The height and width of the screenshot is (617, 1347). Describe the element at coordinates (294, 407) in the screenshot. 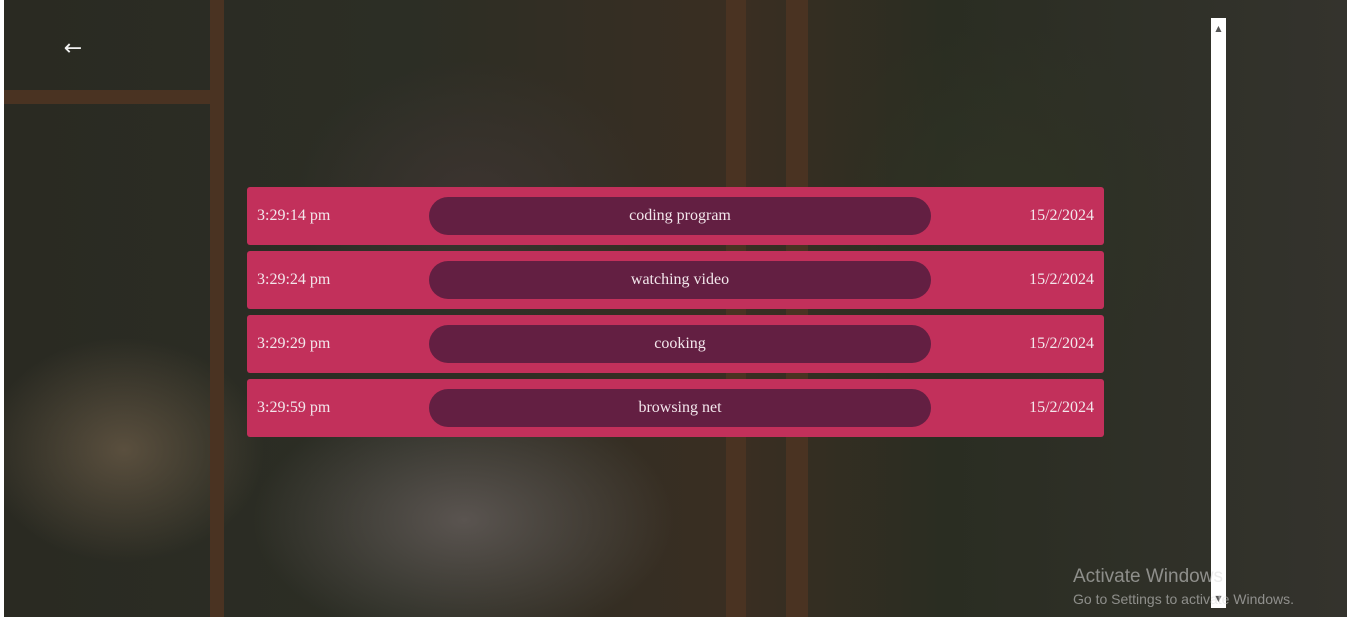

I see `entry-time: 3:29:59 pm` at that location.